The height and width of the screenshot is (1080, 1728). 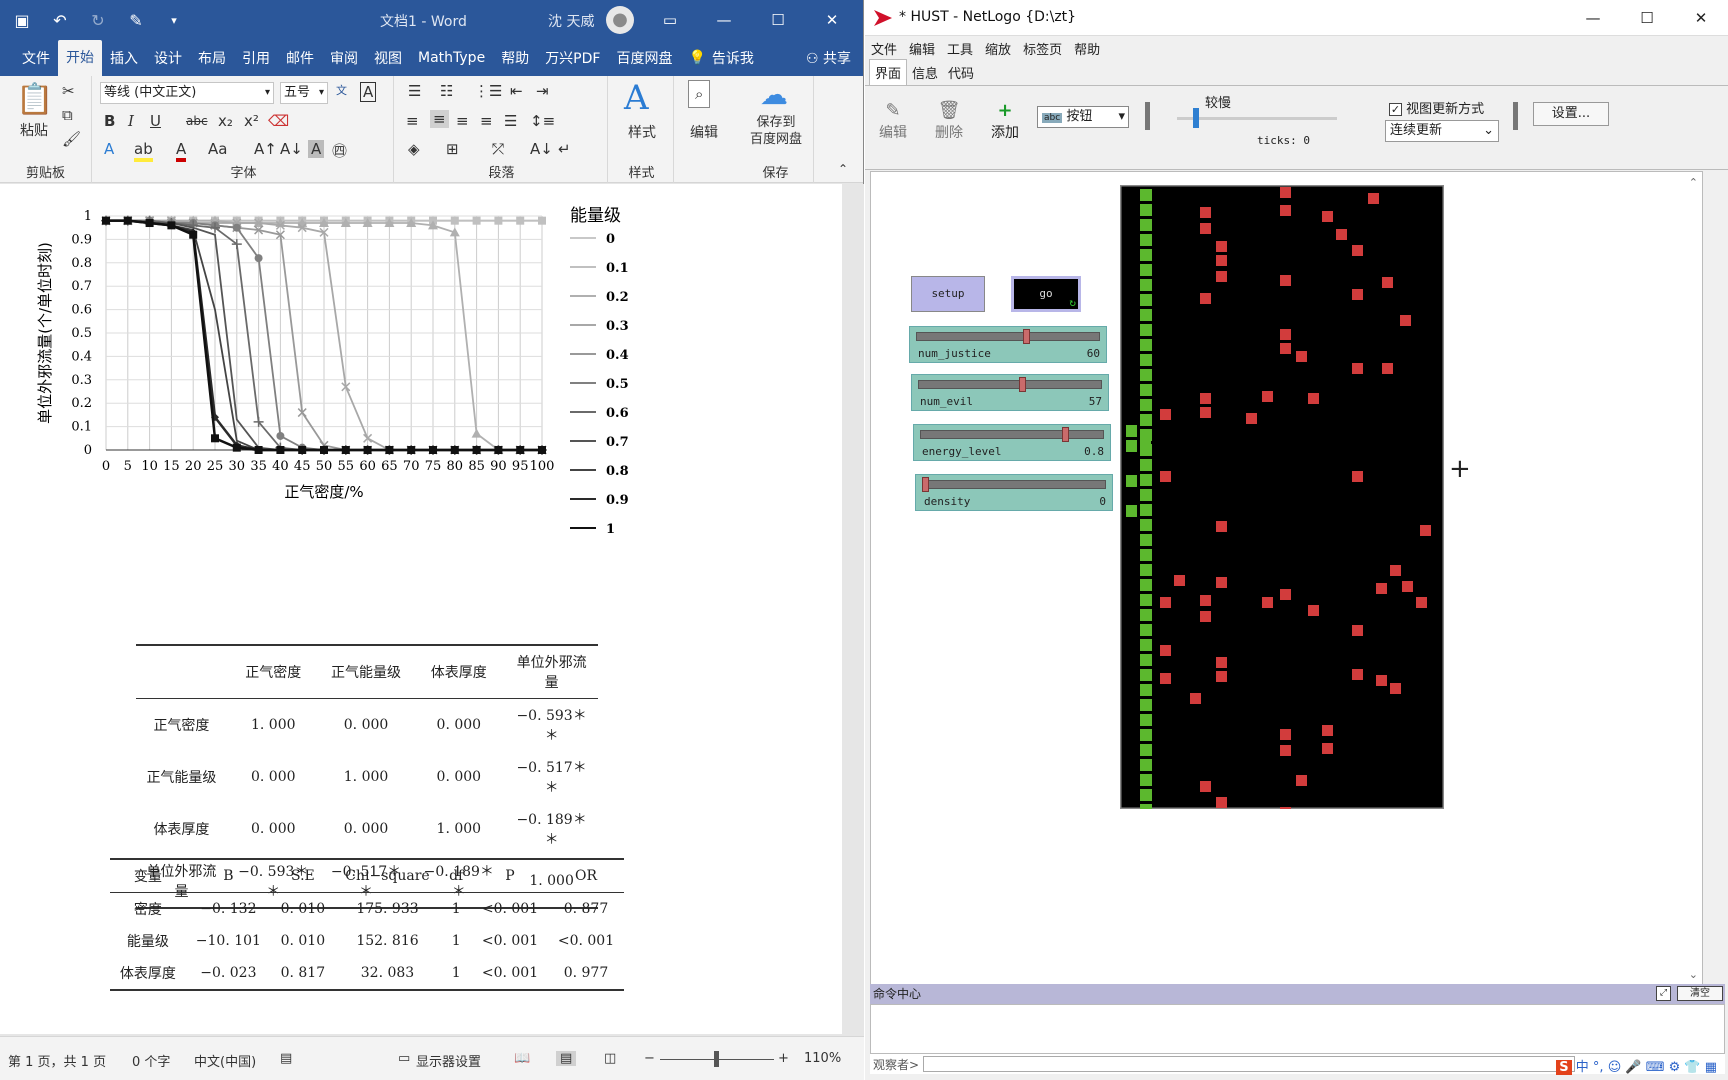 I want to click on save-icon: ▣, so click(x=22, y=20).